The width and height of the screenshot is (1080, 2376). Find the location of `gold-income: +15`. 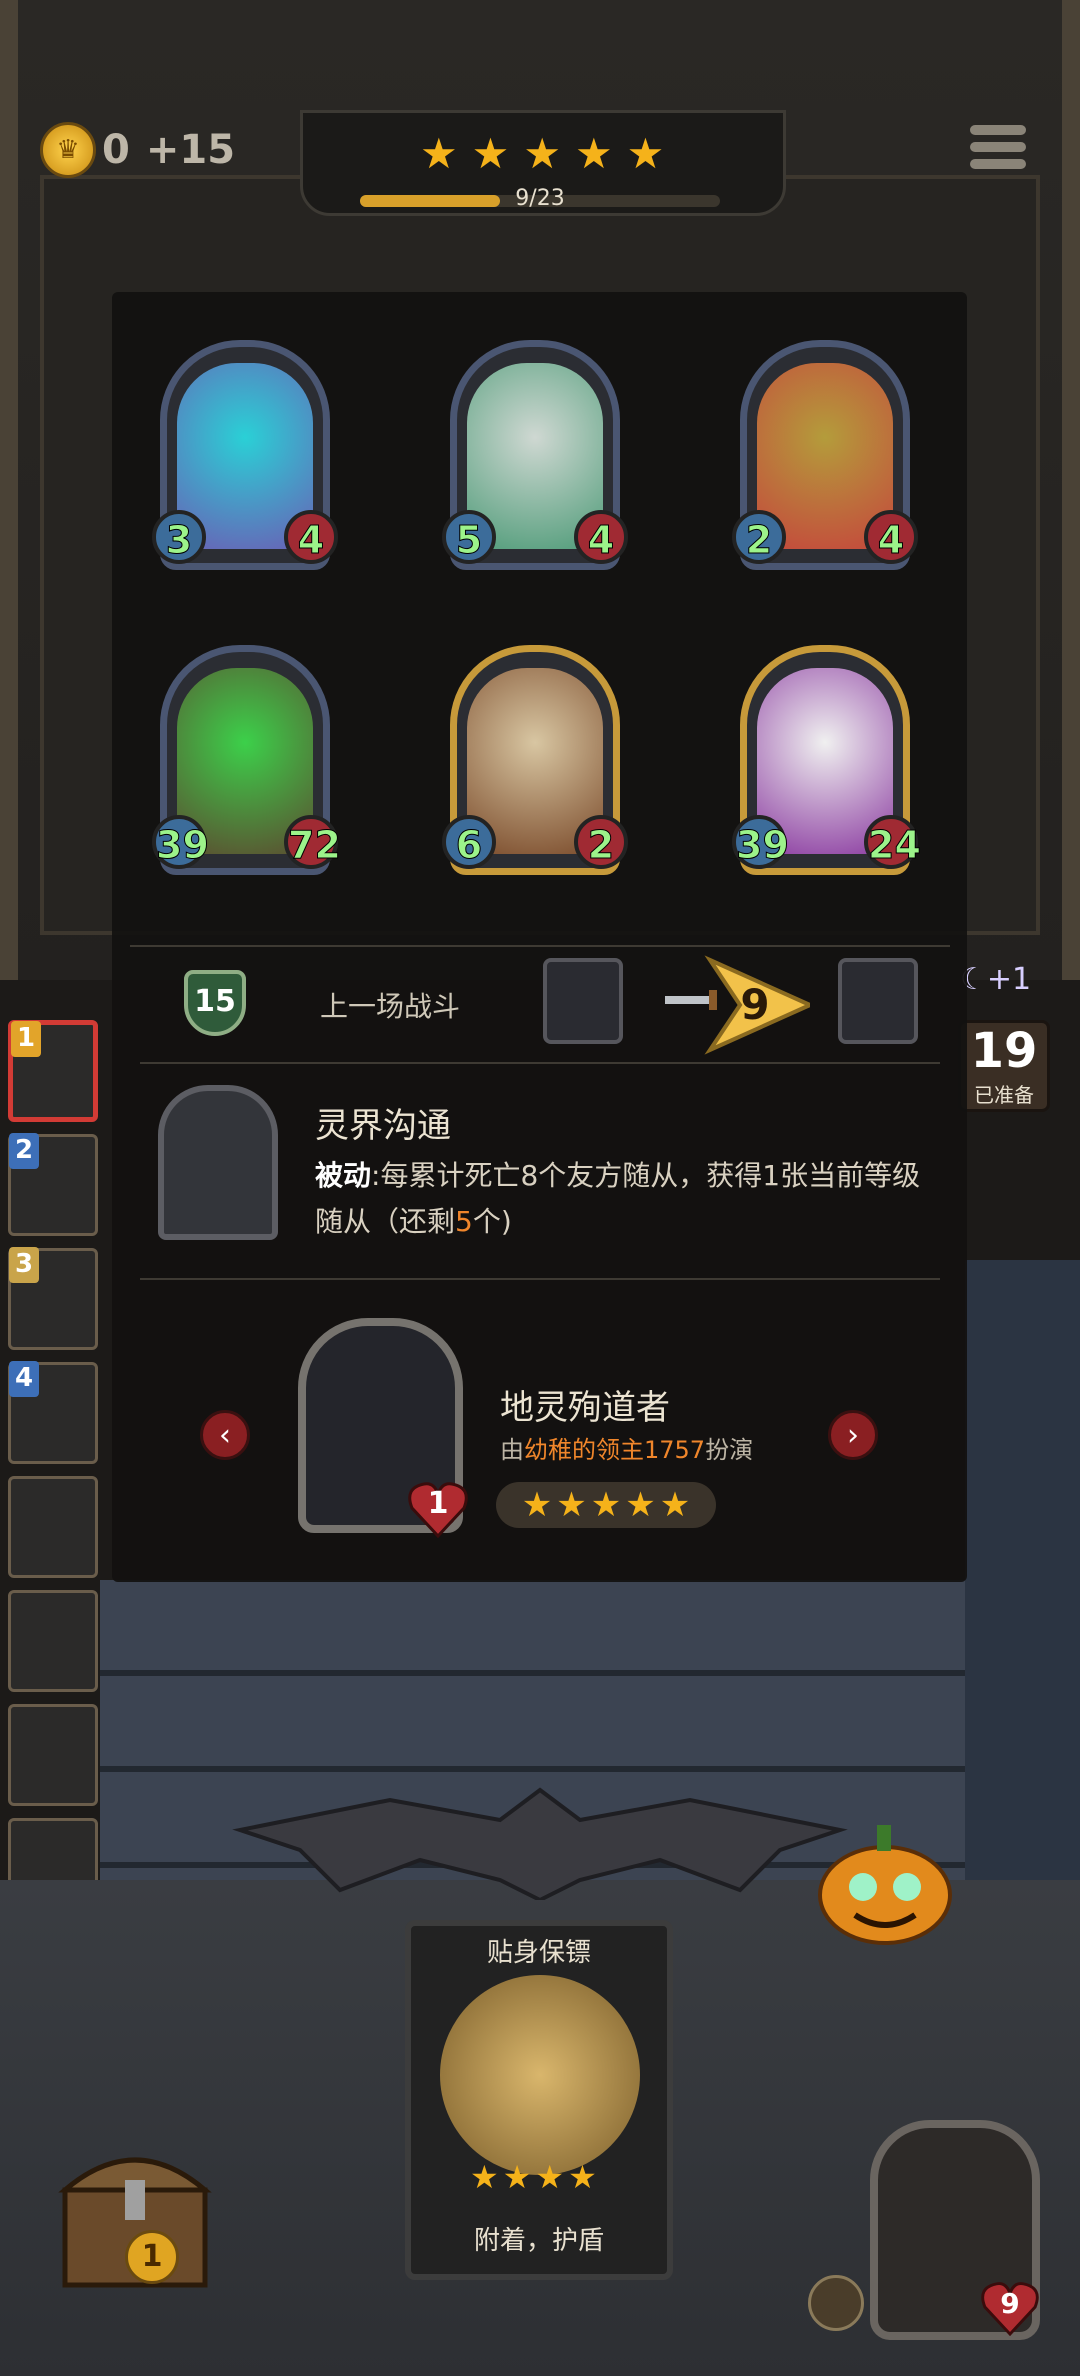

gold-income: +15 is located at coordinates (190, 150).